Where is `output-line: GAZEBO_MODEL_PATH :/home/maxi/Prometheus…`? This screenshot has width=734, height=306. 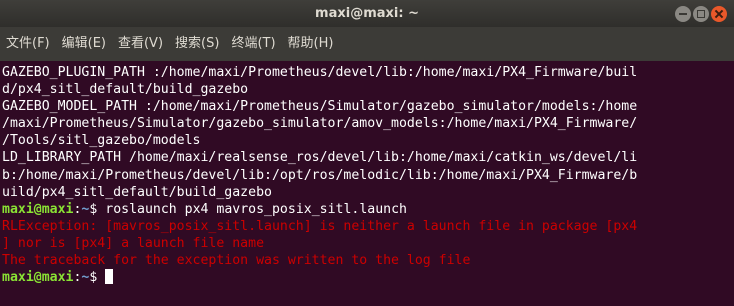 output-line: GAZEBO_MODEL_PATH :/home/maxi/Prometheus… is located at coordinates (320, 107).